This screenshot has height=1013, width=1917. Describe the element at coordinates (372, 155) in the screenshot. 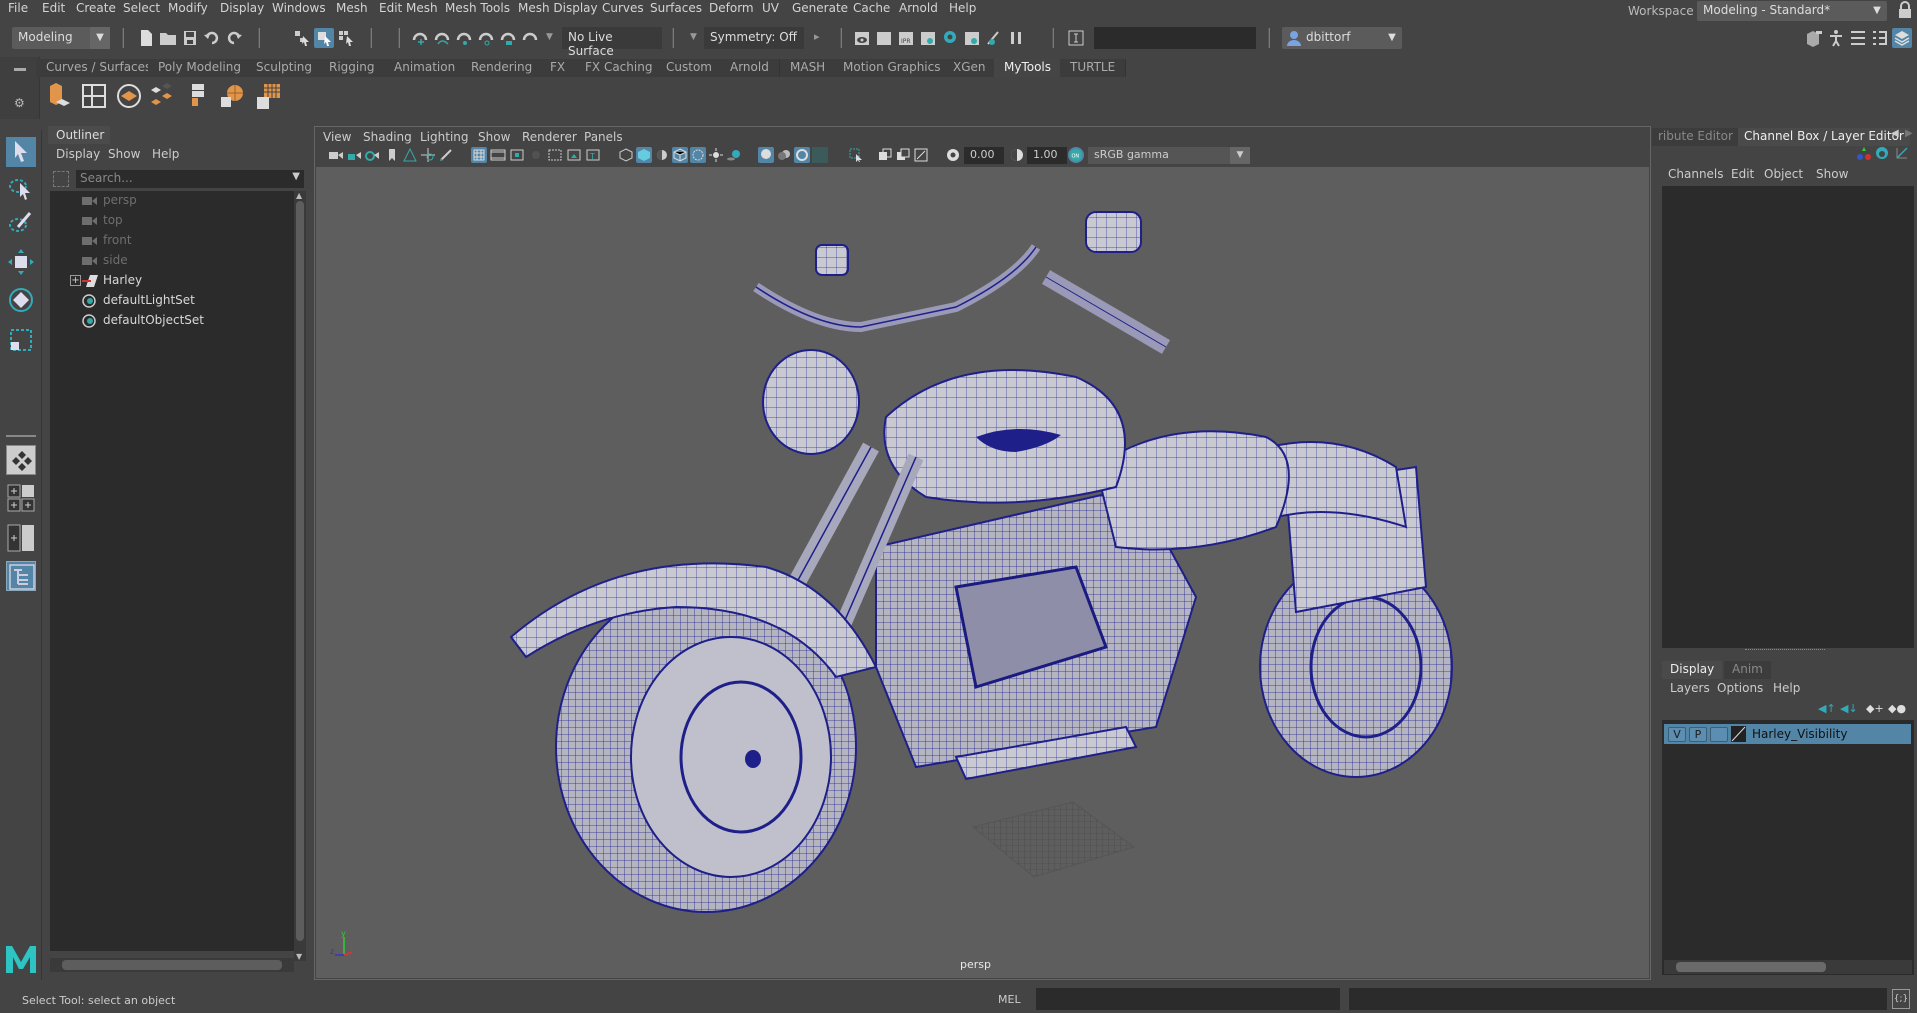

I see `camera-attributes-icon` at that location.